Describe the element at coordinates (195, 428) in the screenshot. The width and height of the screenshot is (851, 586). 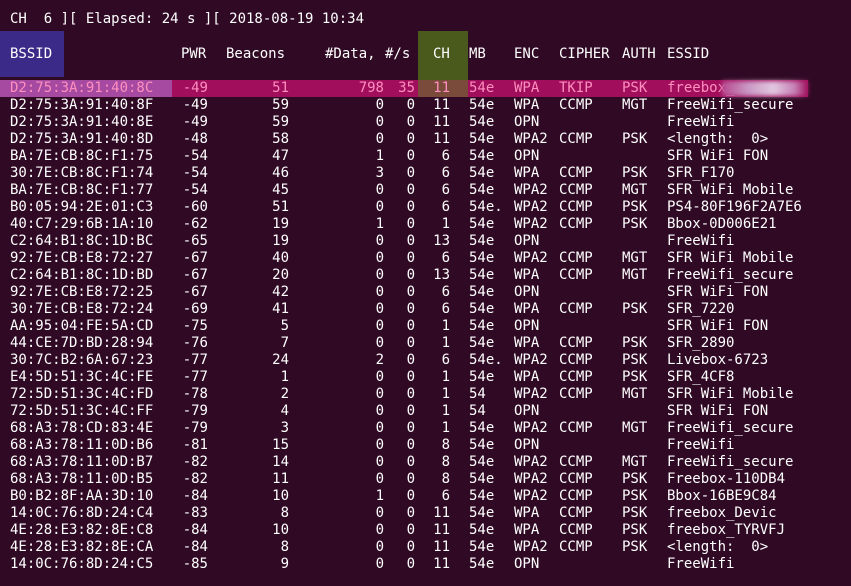
I see `pwr-cell: -79` at that location.